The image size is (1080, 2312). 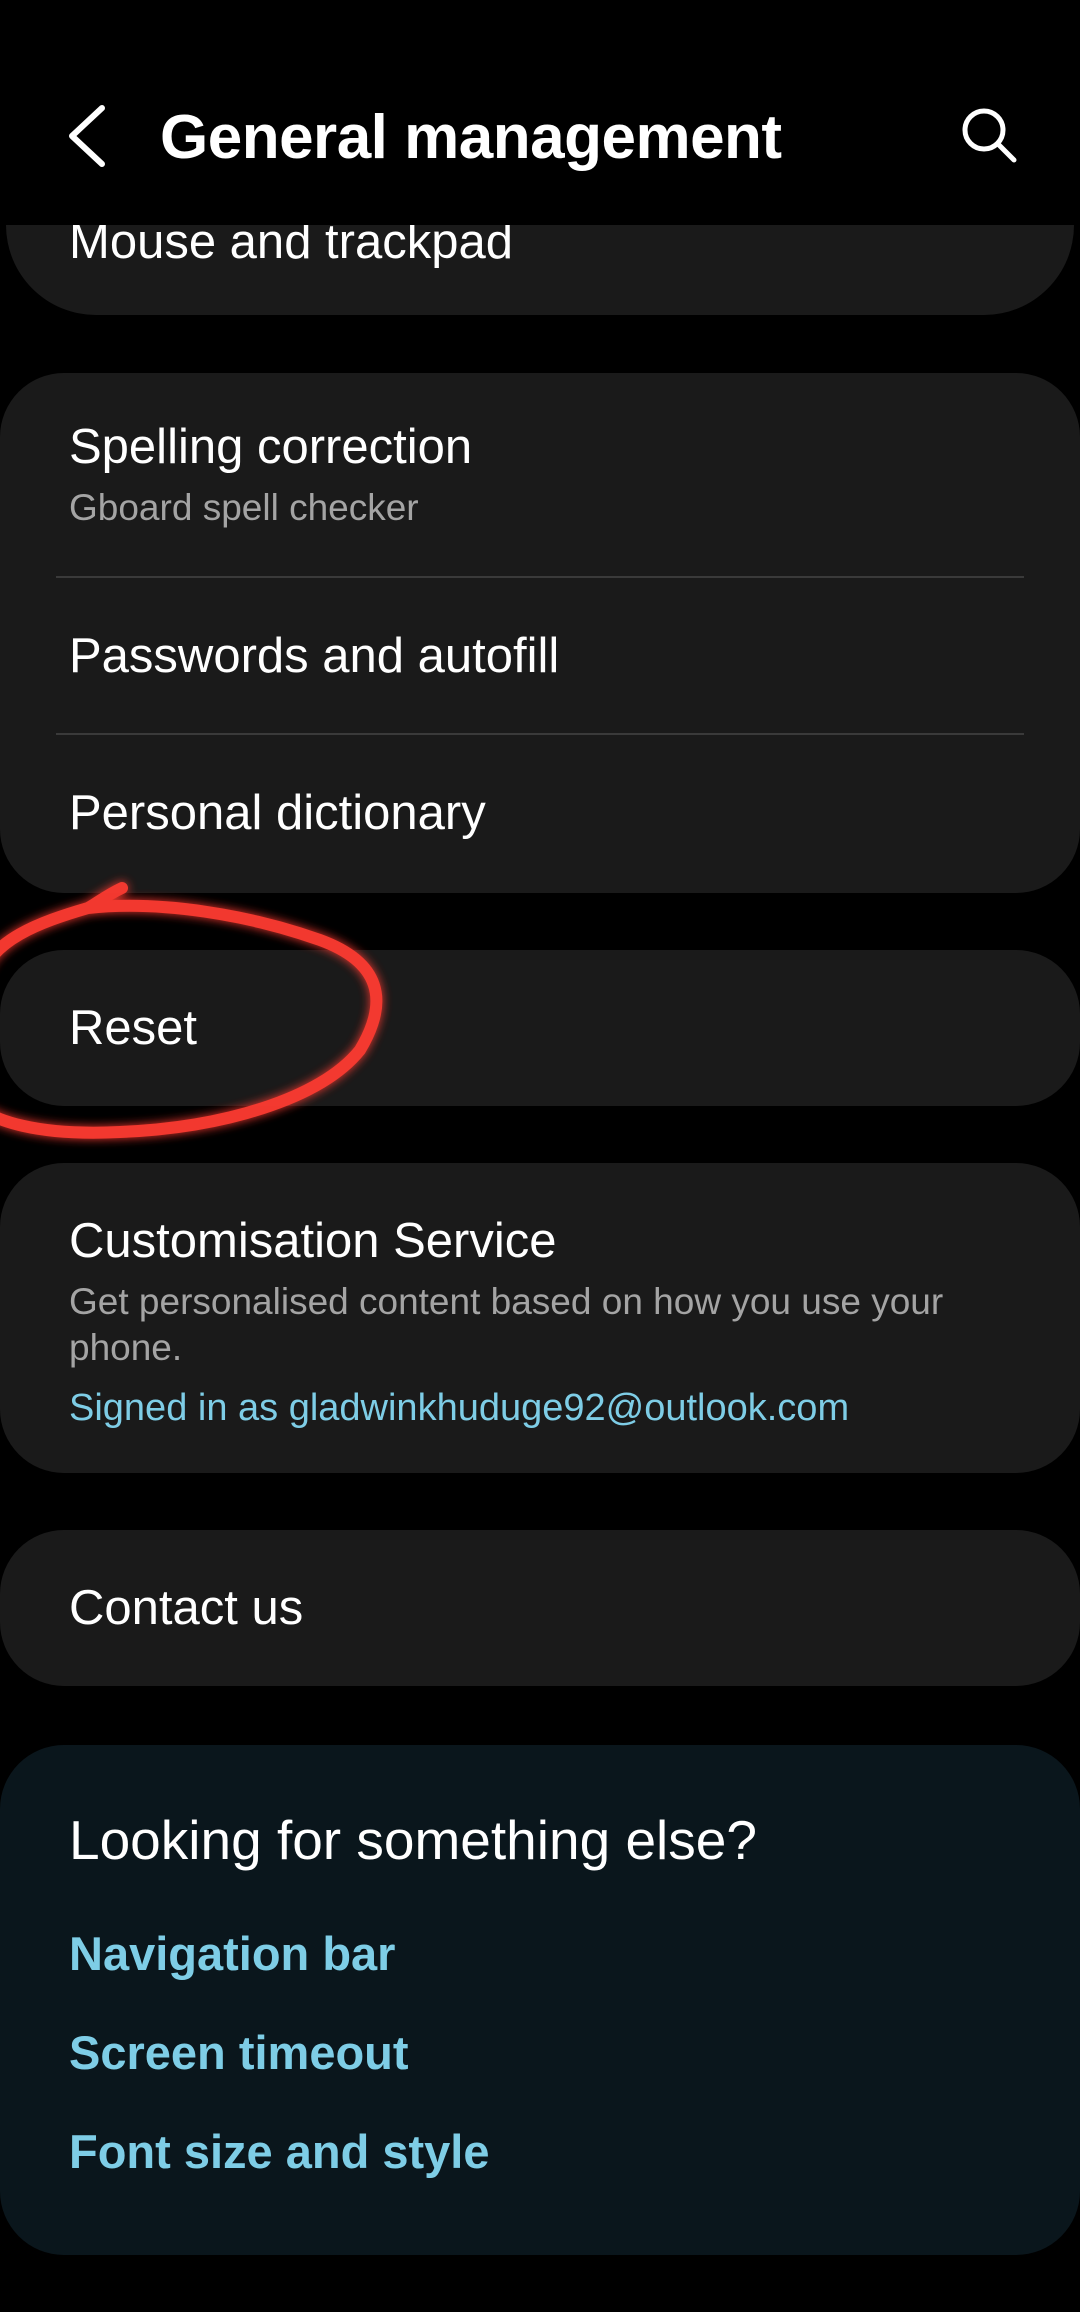 What do you see at coordinates (314, 656) in the screenshot?
I see `passwords-autofill-label: Passwords and autofill` at bounding box center [314, 656].